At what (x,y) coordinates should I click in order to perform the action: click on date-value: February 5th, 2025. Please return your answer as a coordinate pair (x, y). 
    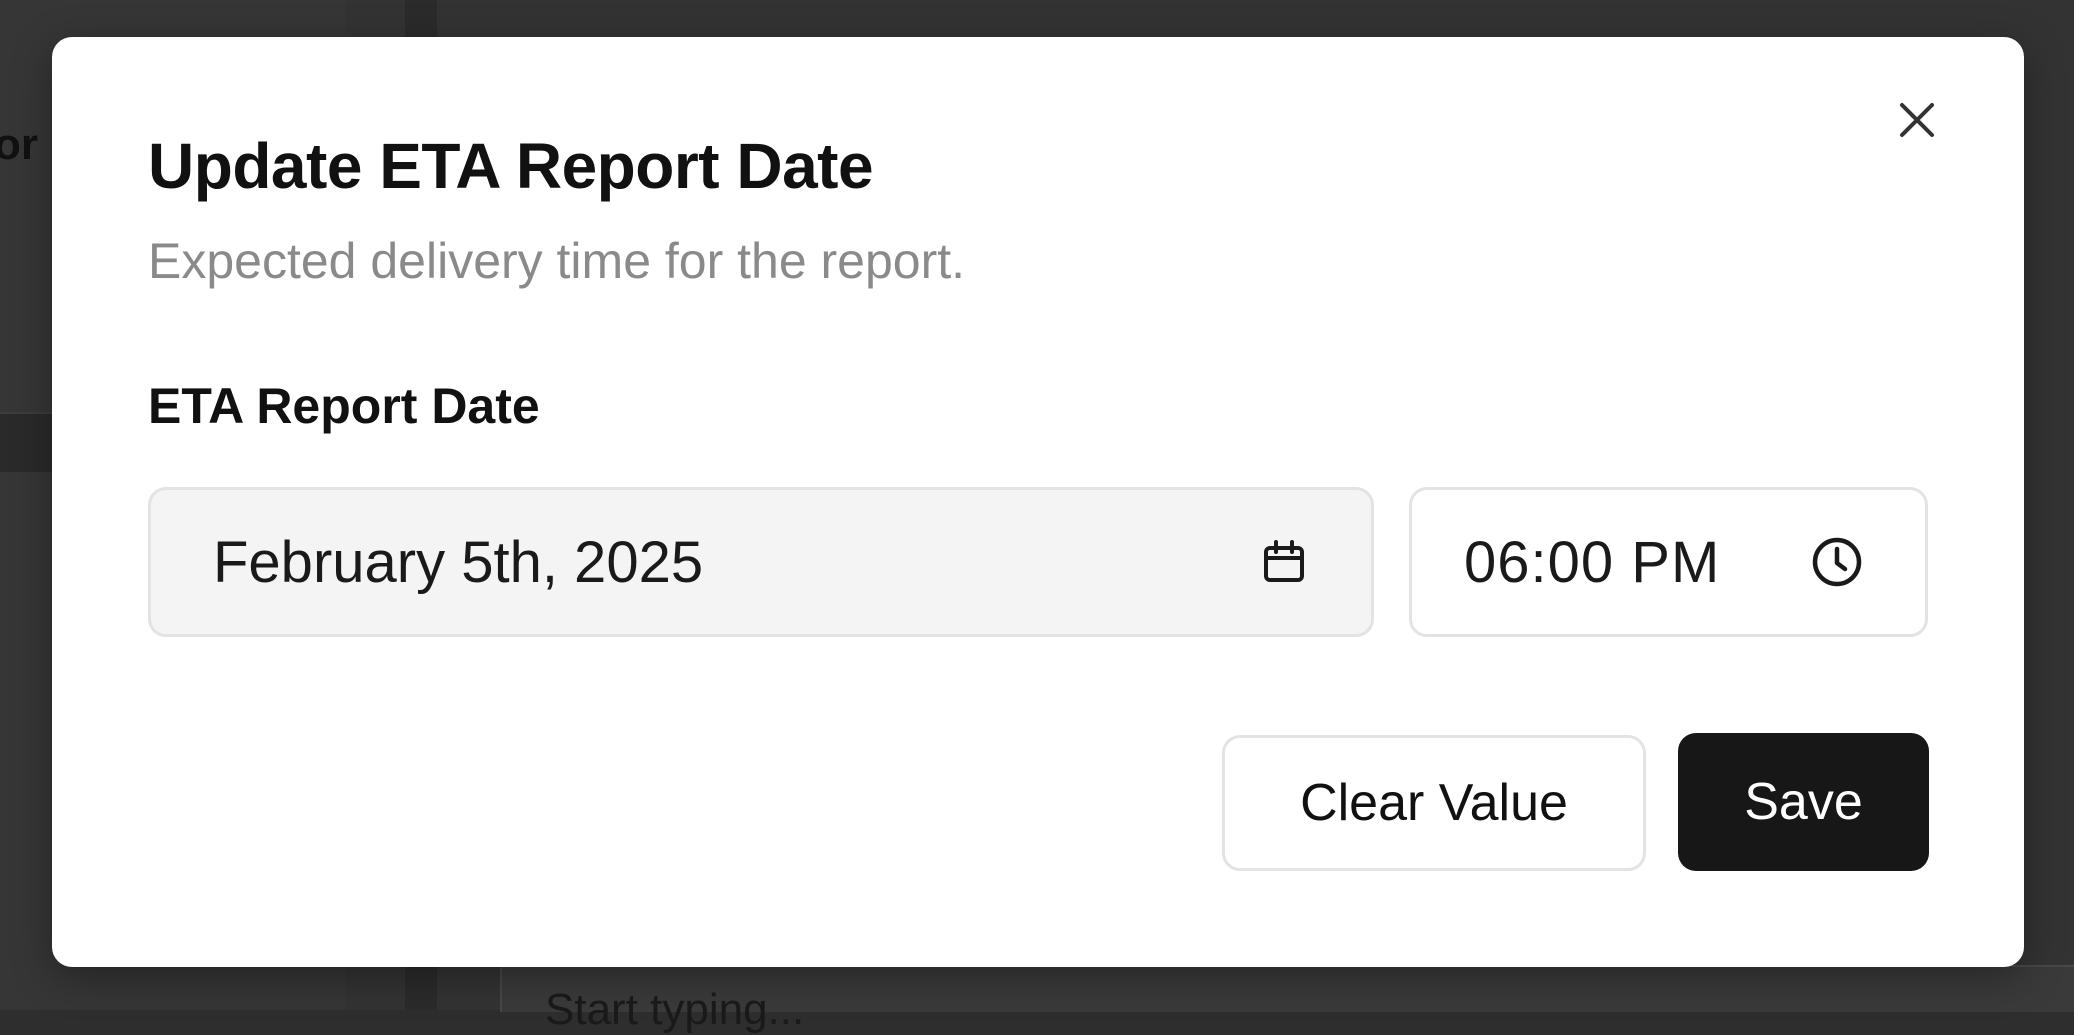
    Looking at the image, I should click on (458, 562).